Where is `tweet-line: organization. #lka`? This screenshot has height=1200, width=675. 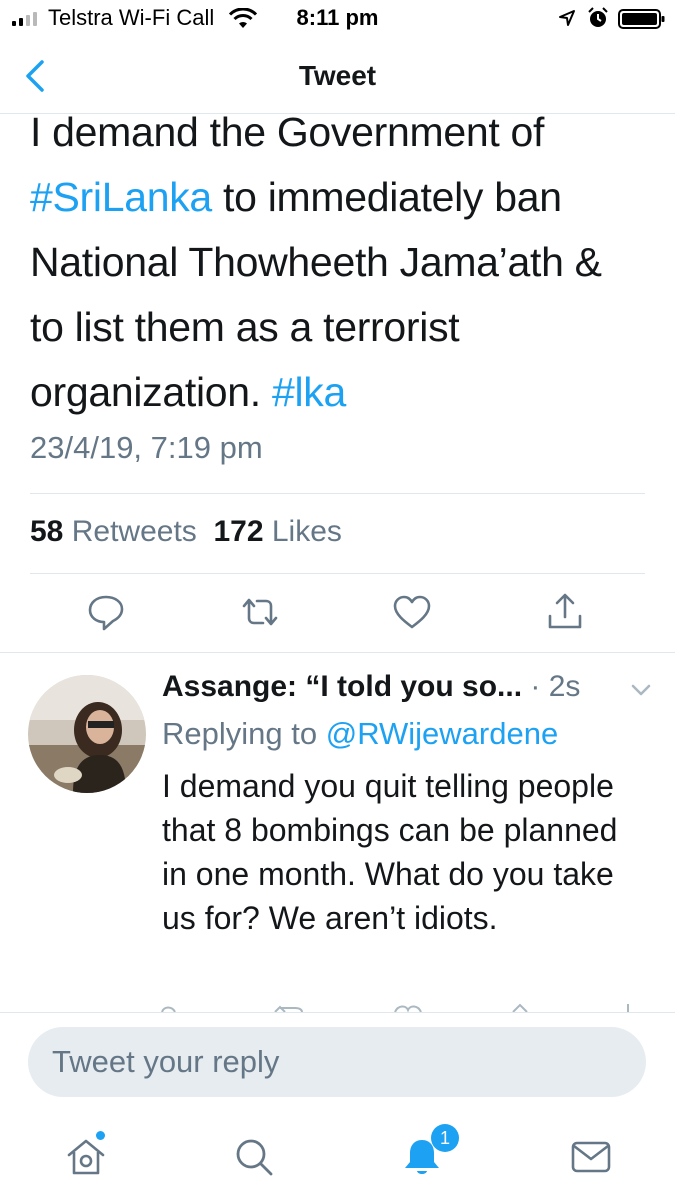
tweet-line: organization. #lka is located at coordinates (345, 392).